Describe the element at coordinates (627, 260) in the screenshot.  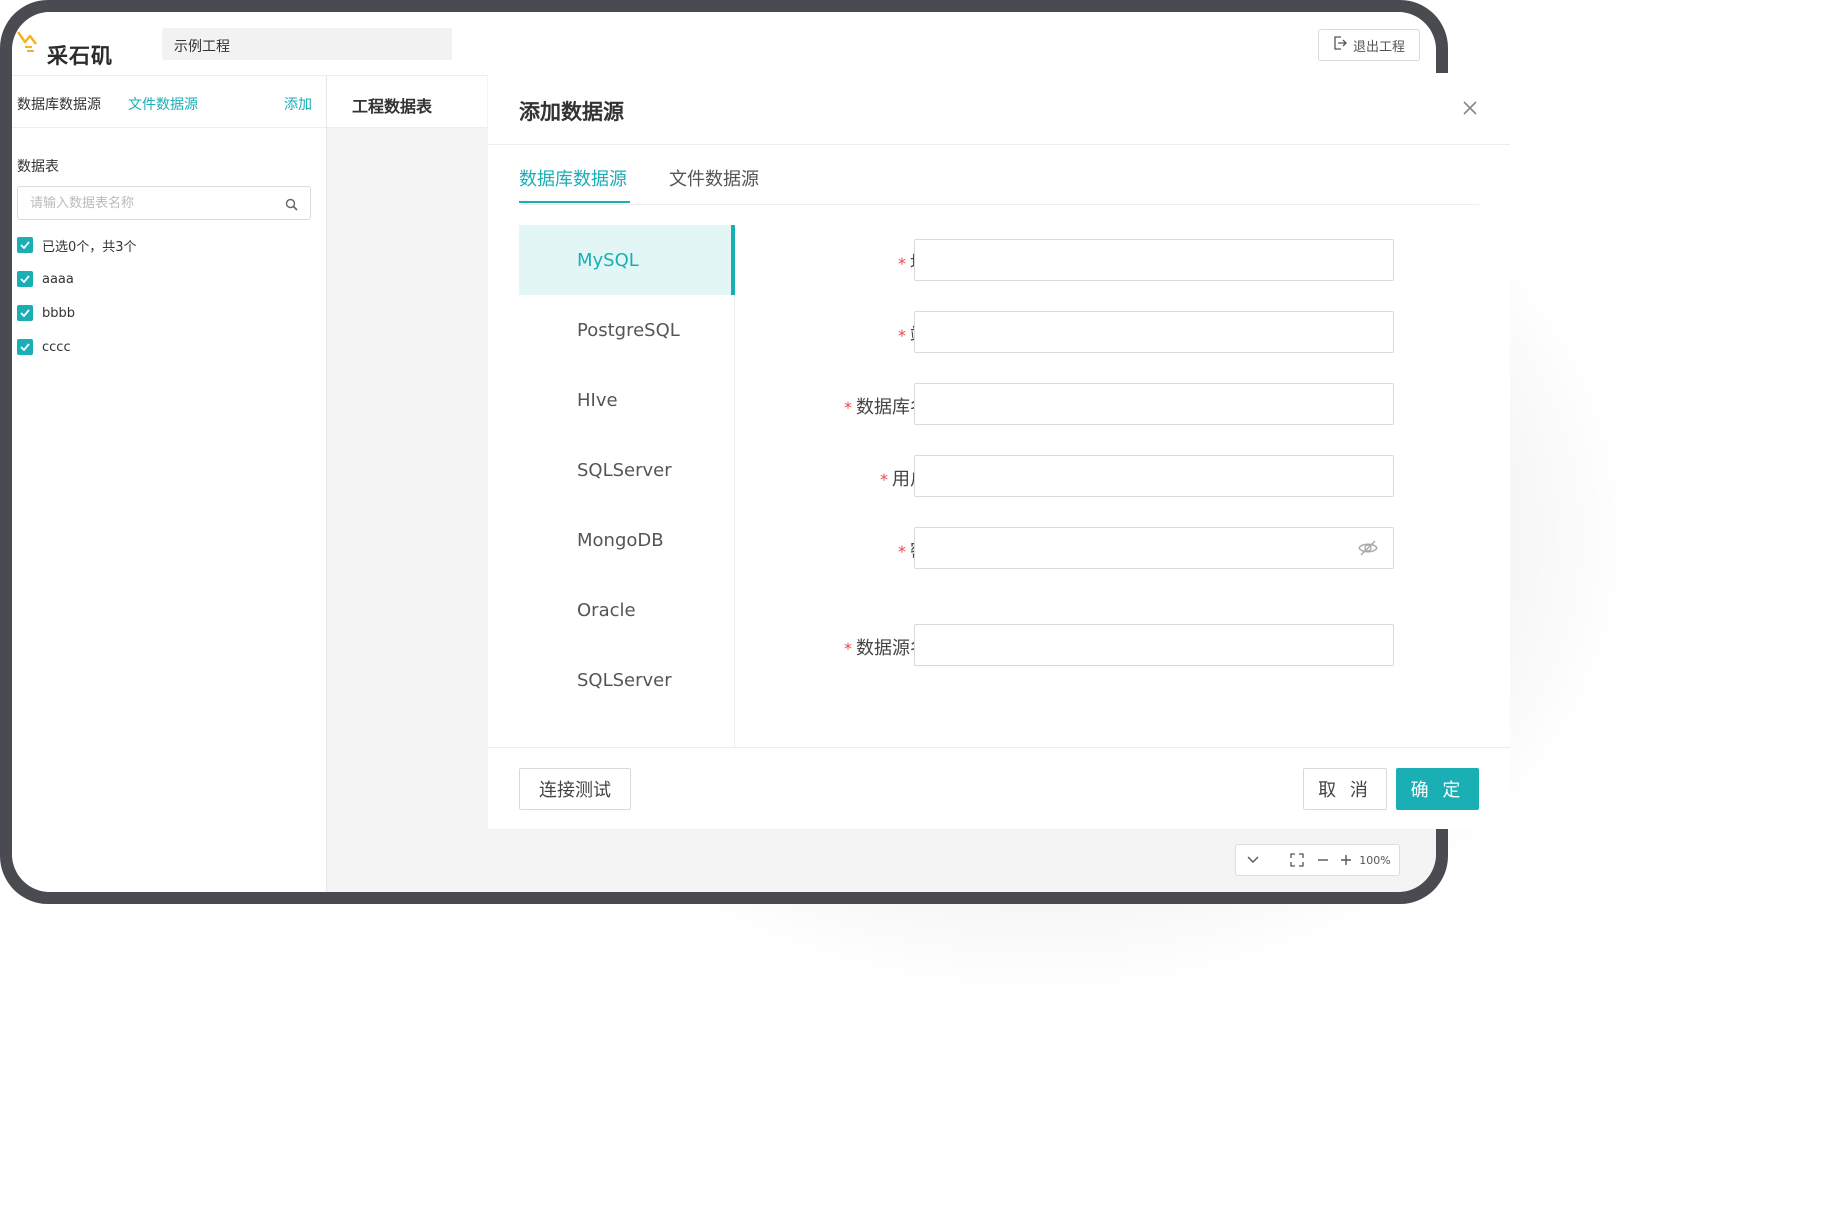
I see `db-type-item: MySQL` at that location.